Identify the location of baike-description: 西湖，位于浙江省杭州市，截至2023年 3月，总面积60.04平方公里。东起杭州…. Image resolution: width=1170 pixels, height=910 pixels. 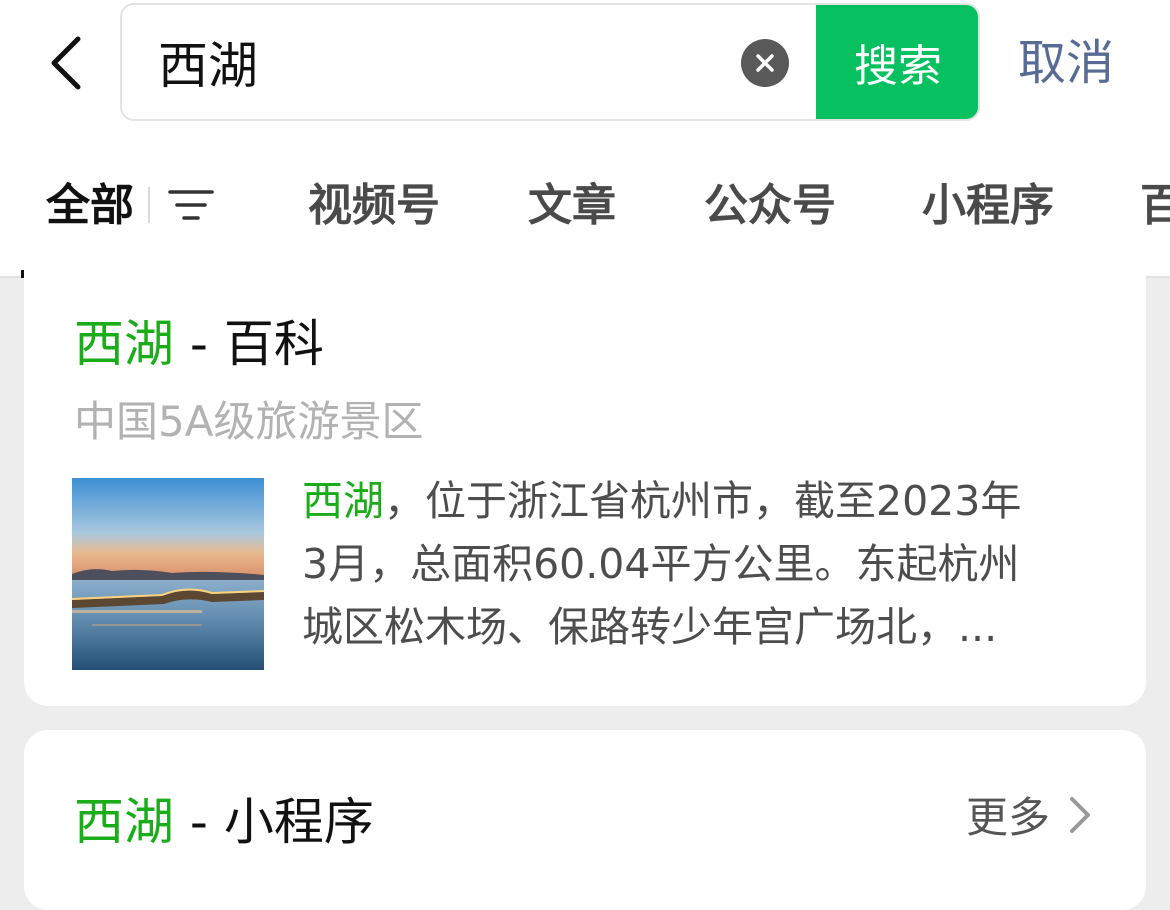
(702, 564).